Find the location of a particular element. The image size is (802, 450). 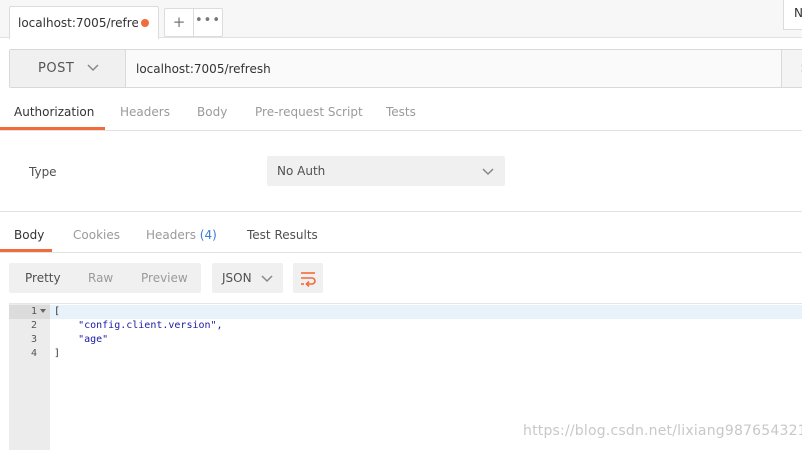

wrap-lines-icon is located at coordinates (308, 279).